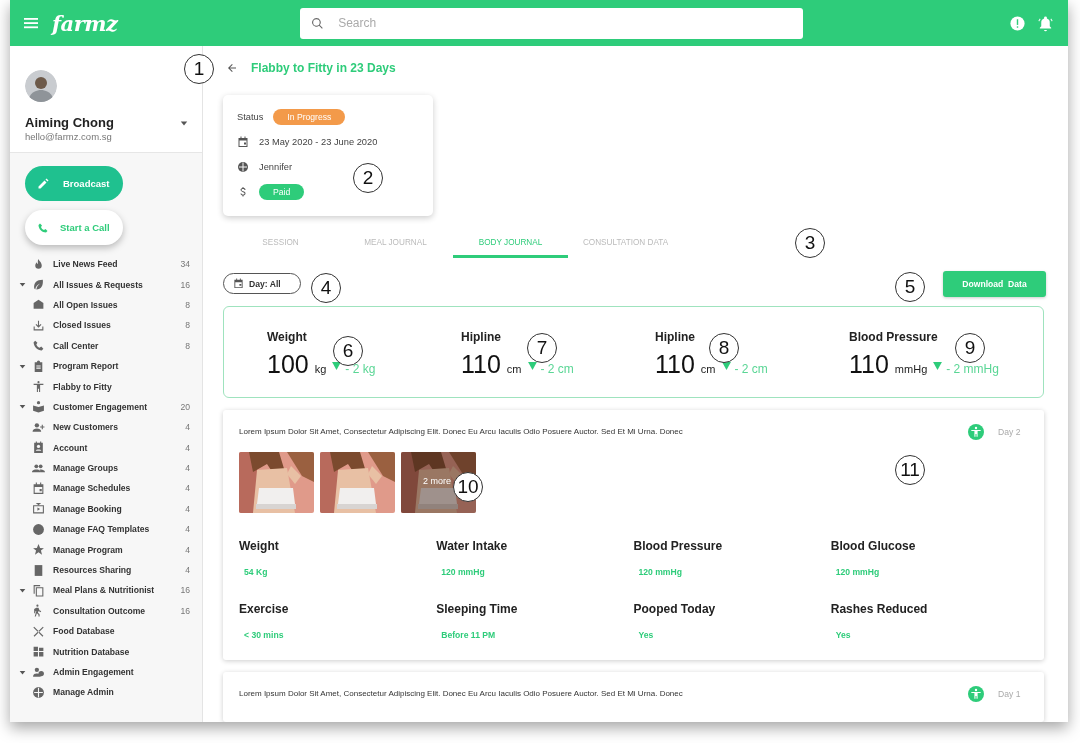 The image size is (1080, 743). What do you see at coordinates (106, 366) in the screenshot?
I see `nav-item: Program Report` at bounding box center [106, 366].